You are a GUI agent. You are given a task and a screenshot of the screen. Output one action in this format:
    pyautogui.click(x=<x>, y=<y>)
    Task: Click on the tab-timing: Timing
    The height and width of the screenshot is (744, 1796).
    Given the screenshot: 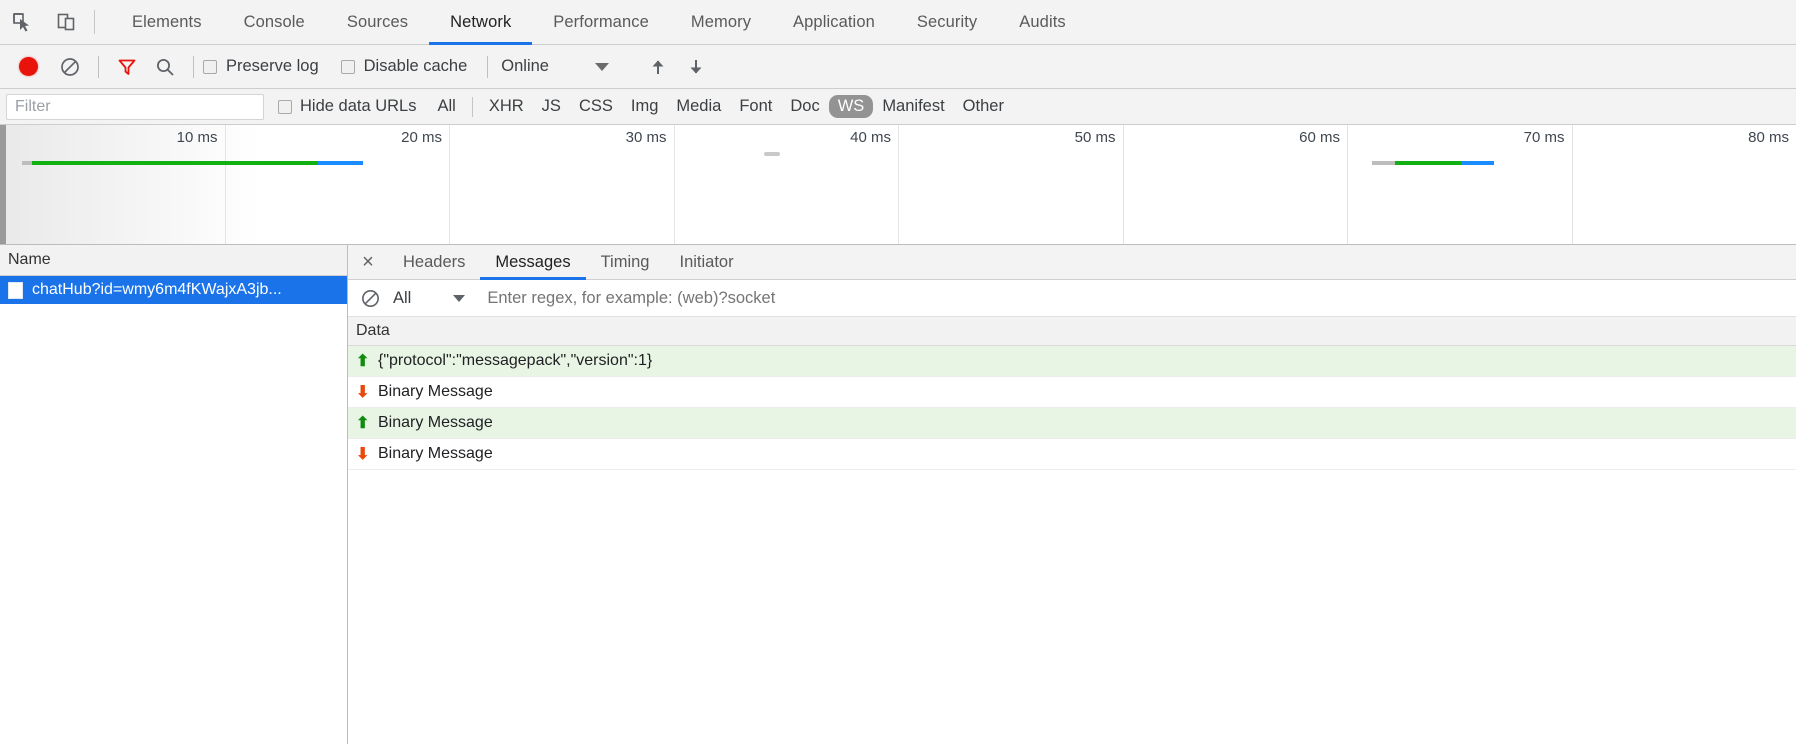 What is the action you would take?
    pyautogui.click(x=625, y=262)
    